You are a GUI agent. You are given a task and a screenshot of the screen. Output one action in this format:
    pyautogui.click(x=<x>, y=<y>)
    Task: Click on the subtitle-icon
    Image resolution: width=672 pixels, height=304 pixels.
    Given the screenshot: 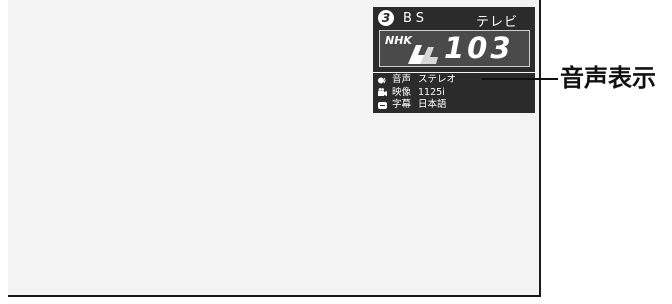 What is the action you would take?
    pyautogui.click(x=382, y=105)
    